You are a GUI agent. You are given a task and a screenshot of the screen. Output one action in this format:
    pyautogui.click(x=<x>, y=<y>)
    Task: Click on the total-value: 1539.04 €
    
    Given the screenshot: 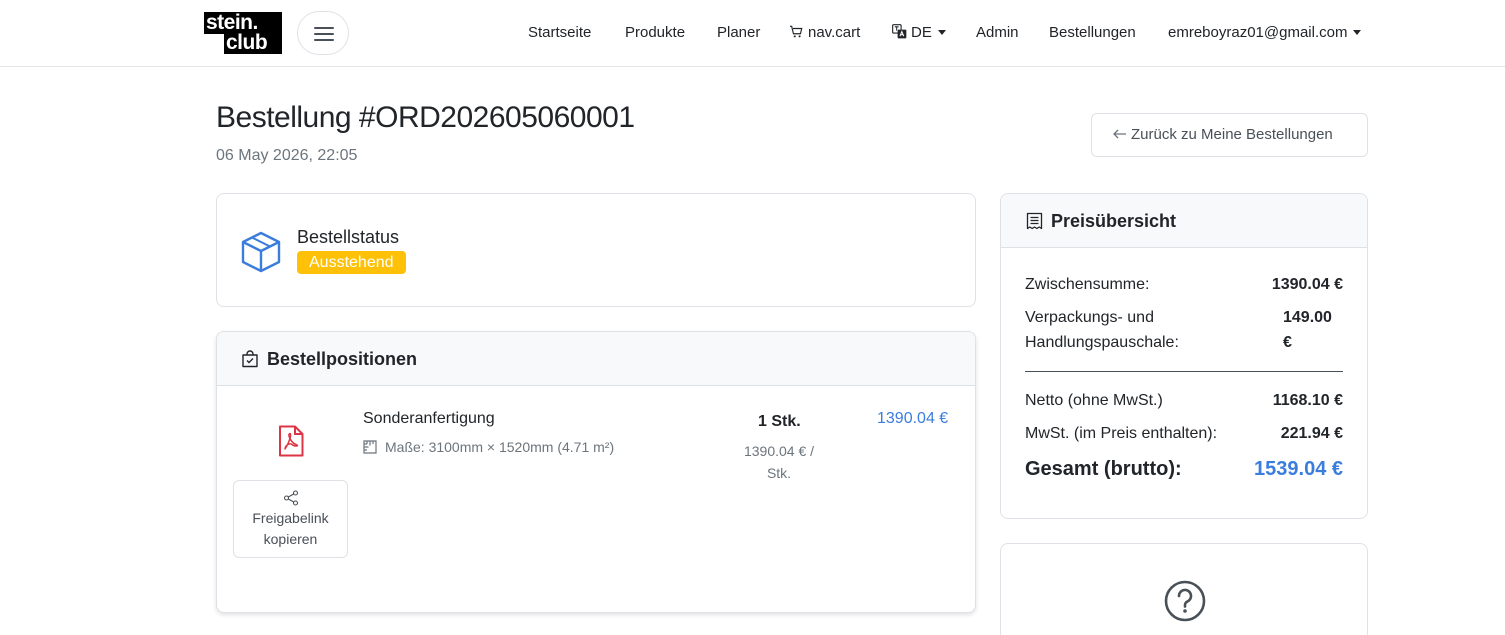 What is the action you would take?
    pyautogui.click(x=1298, y=469)
    